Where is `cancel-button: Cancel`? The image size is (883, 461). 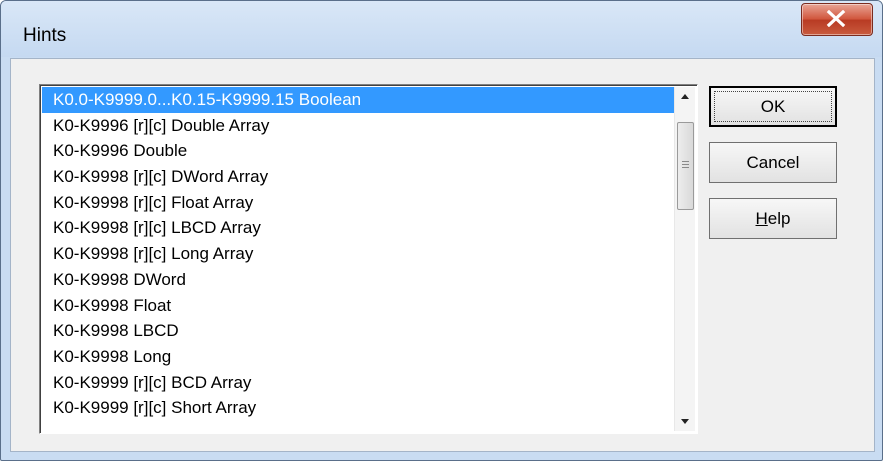 cancel-button: Cancel is located at coordinates (773, 162).